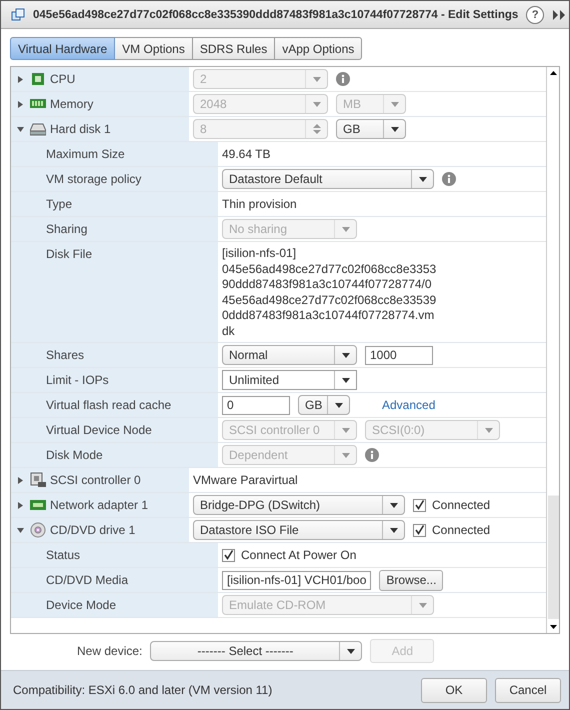 This screenshot has height=710, width=570. I want to click on ok-button: OK, so click(454, 690).